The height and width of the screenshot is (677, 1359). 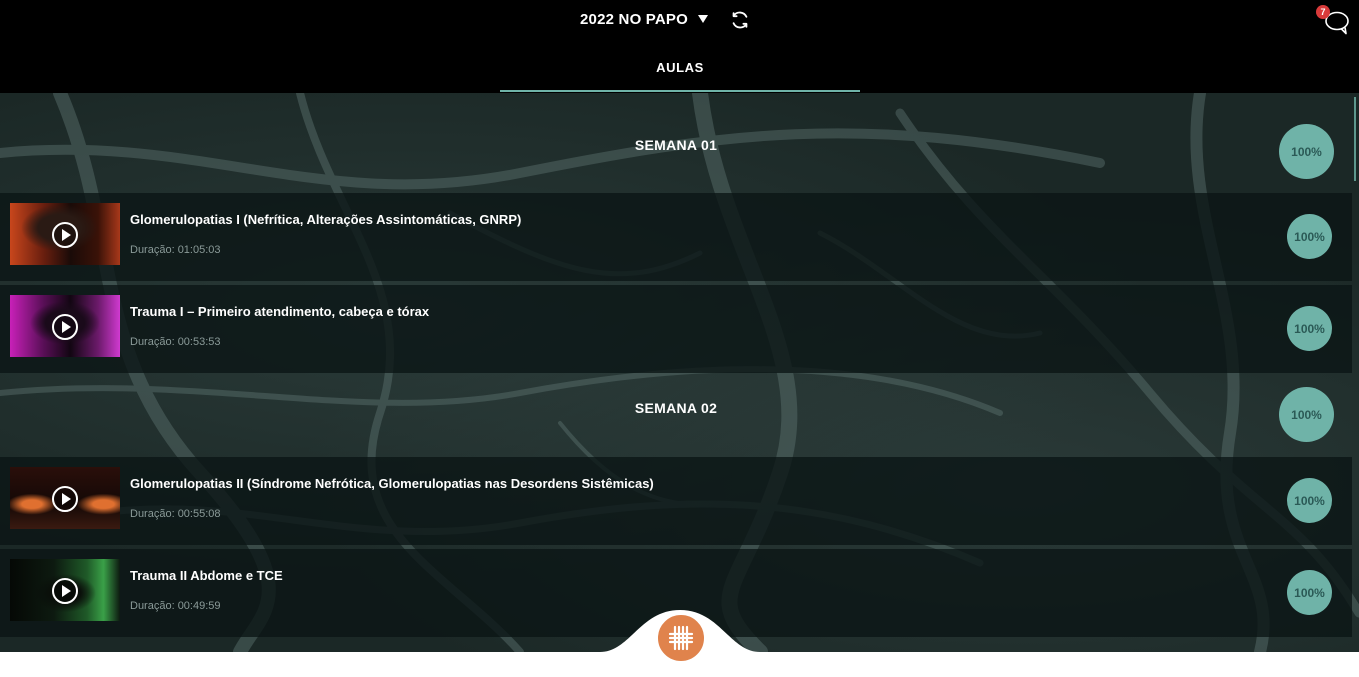 I want to click on week-title: SEMANA 02, so click(x=676, y=408).